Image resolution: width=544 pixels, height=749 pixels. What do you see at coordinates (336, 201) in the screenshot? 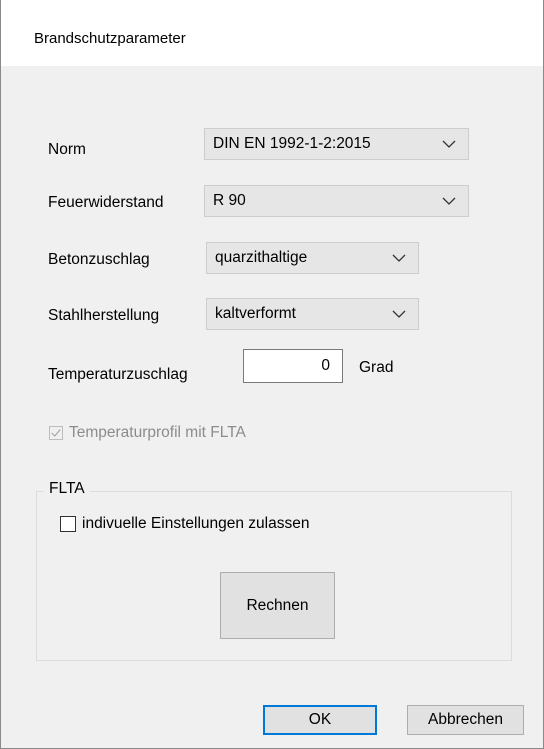
I see `feuerwiderstand-dropdown: R 90` at bounding box center [336, 201].